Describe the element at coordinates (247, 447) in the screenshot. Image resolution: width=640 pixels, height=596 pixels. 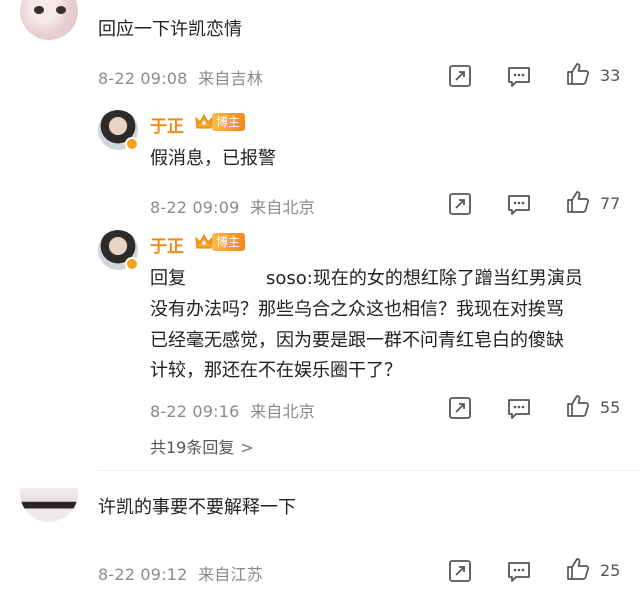
I see `chevron-right-icon: >` at that location.